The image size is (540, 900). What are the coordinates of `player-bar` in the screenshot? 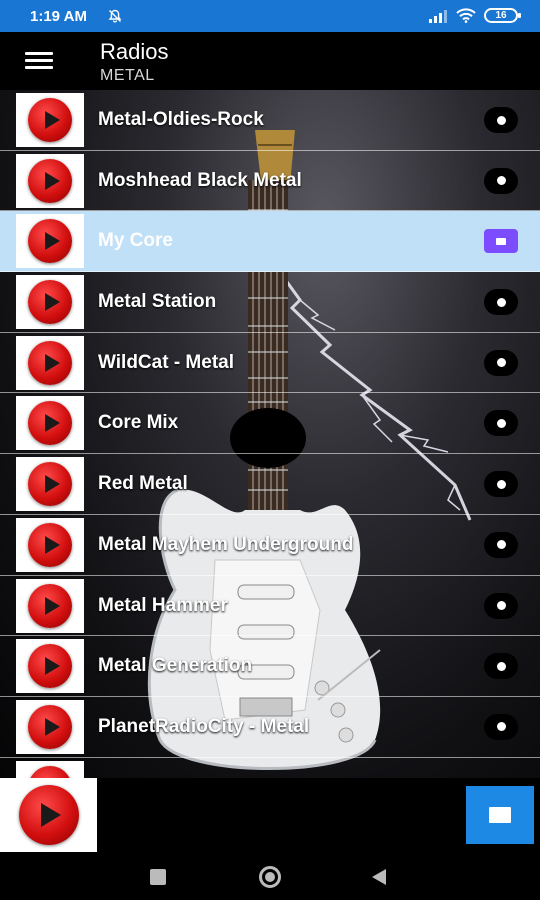 It's located at (270, 815).